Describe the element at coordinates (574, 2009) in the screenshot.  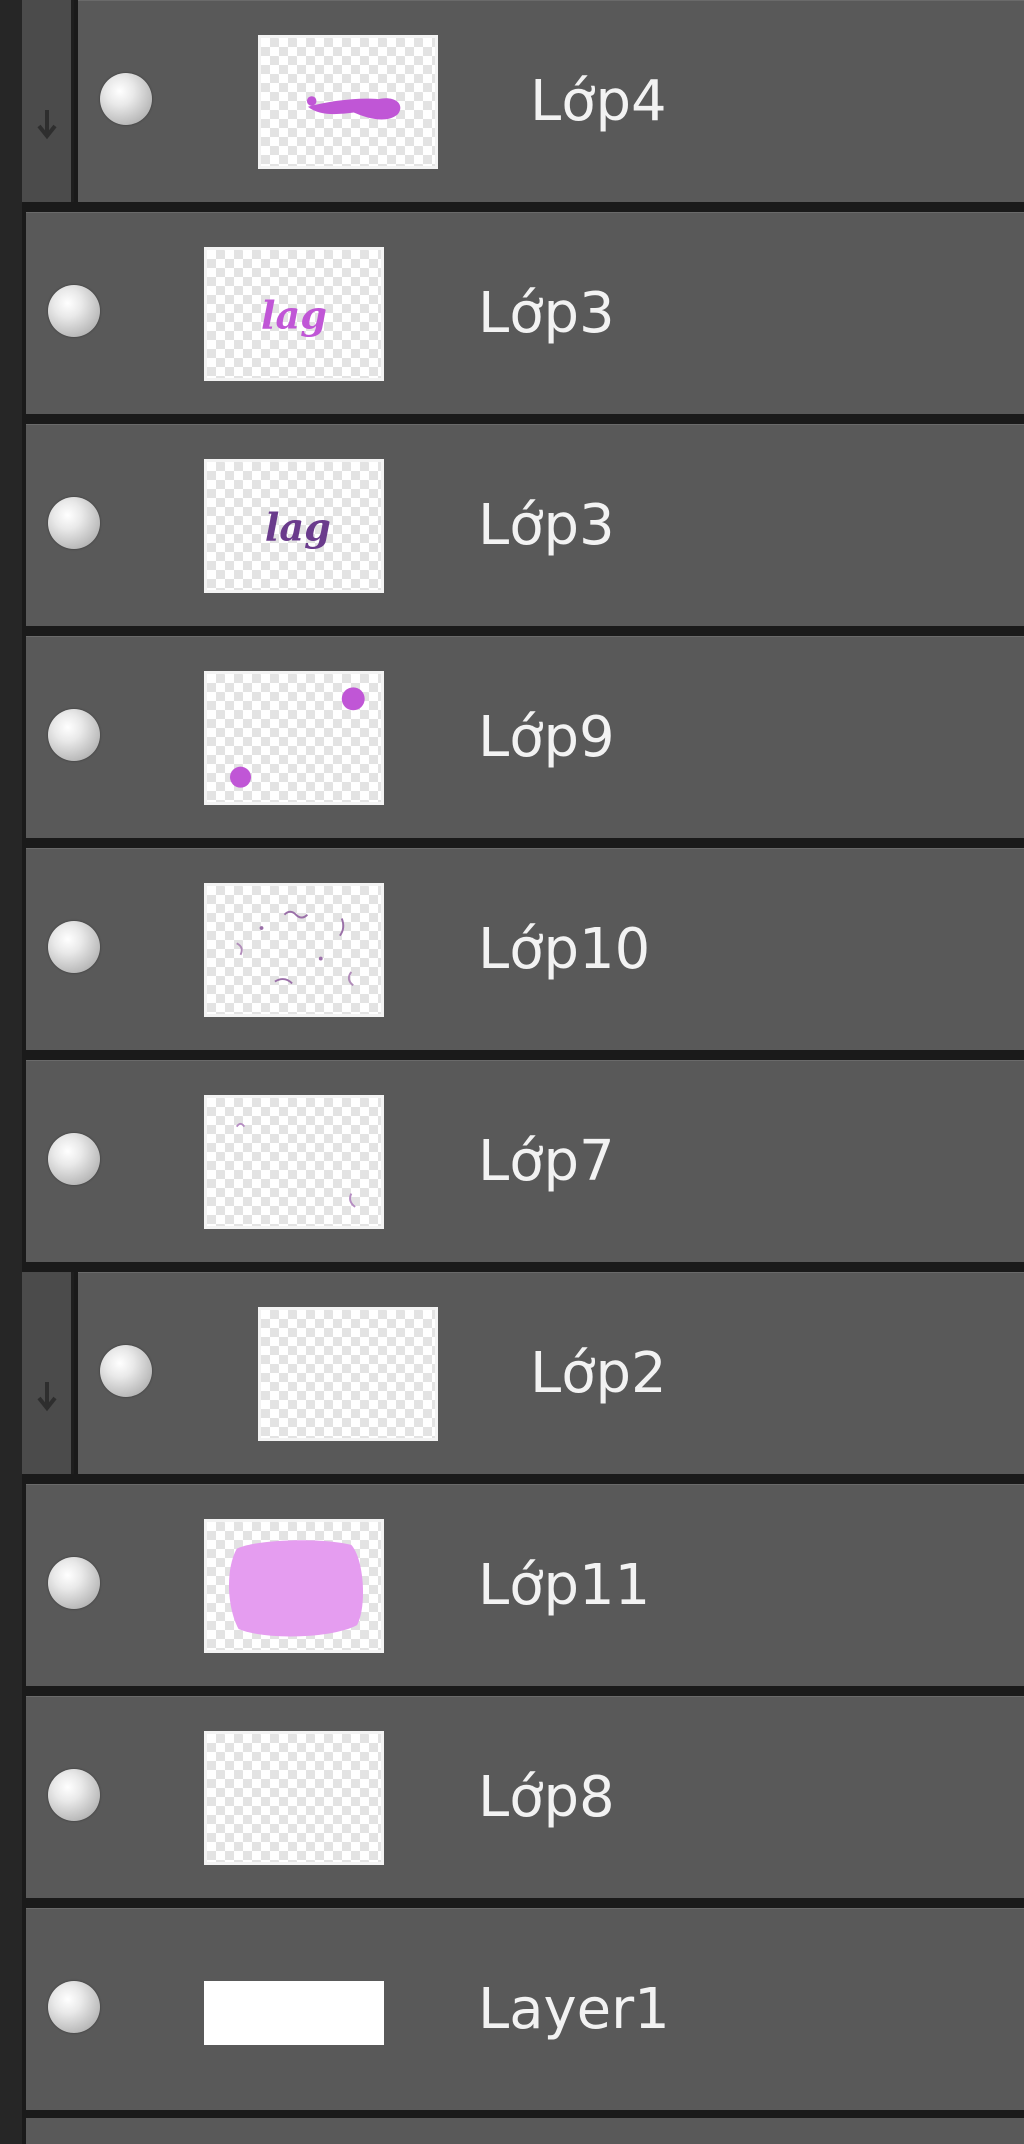
I see `layer-name: Layer1` at that location.